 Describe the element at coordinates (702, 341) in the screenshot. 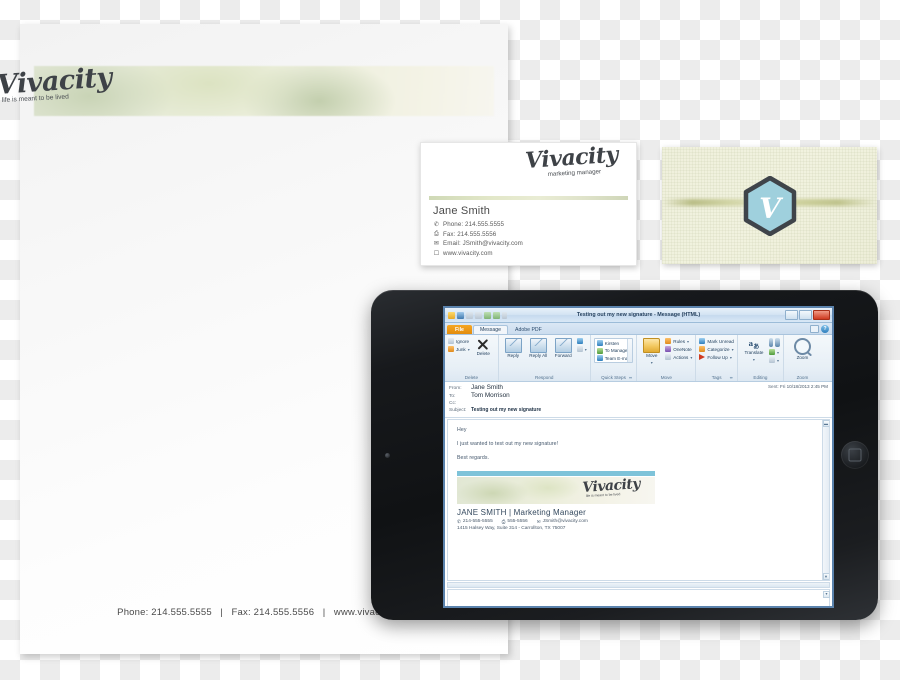

I see `mark-unread-icon` at that location.